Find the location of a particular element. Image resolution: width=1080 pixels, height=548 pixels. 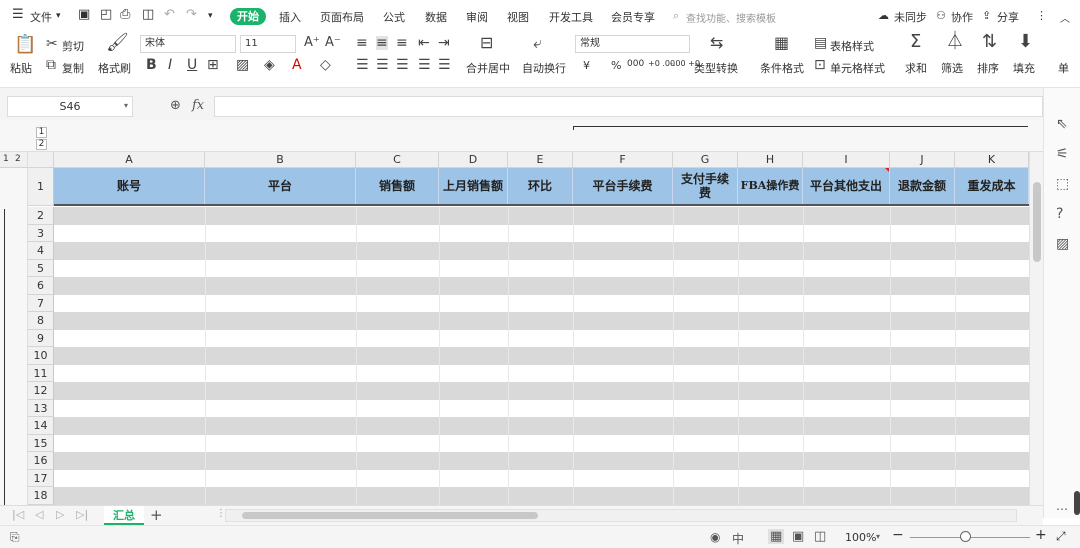

font-color-icon: A is located at coordinates (297, 65).